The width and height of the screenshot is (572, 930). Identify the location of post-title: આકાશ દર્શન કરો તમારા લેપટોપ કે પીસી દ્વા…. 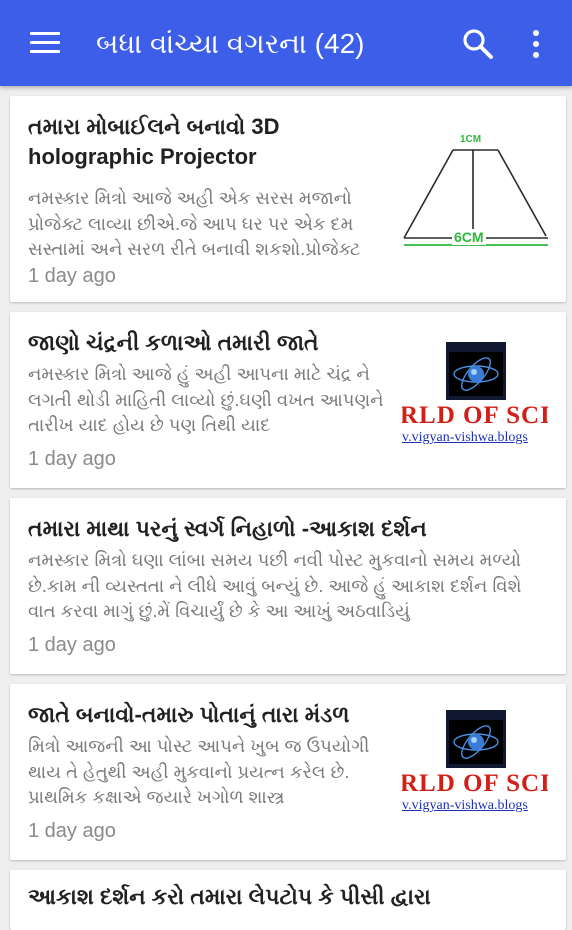
(229, 896).